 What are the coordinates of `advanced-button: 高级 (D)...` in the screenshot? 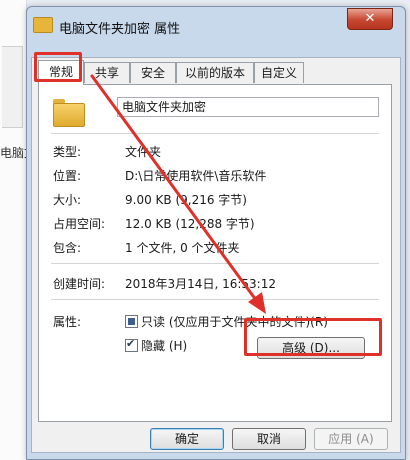 It's located at (311, 348).